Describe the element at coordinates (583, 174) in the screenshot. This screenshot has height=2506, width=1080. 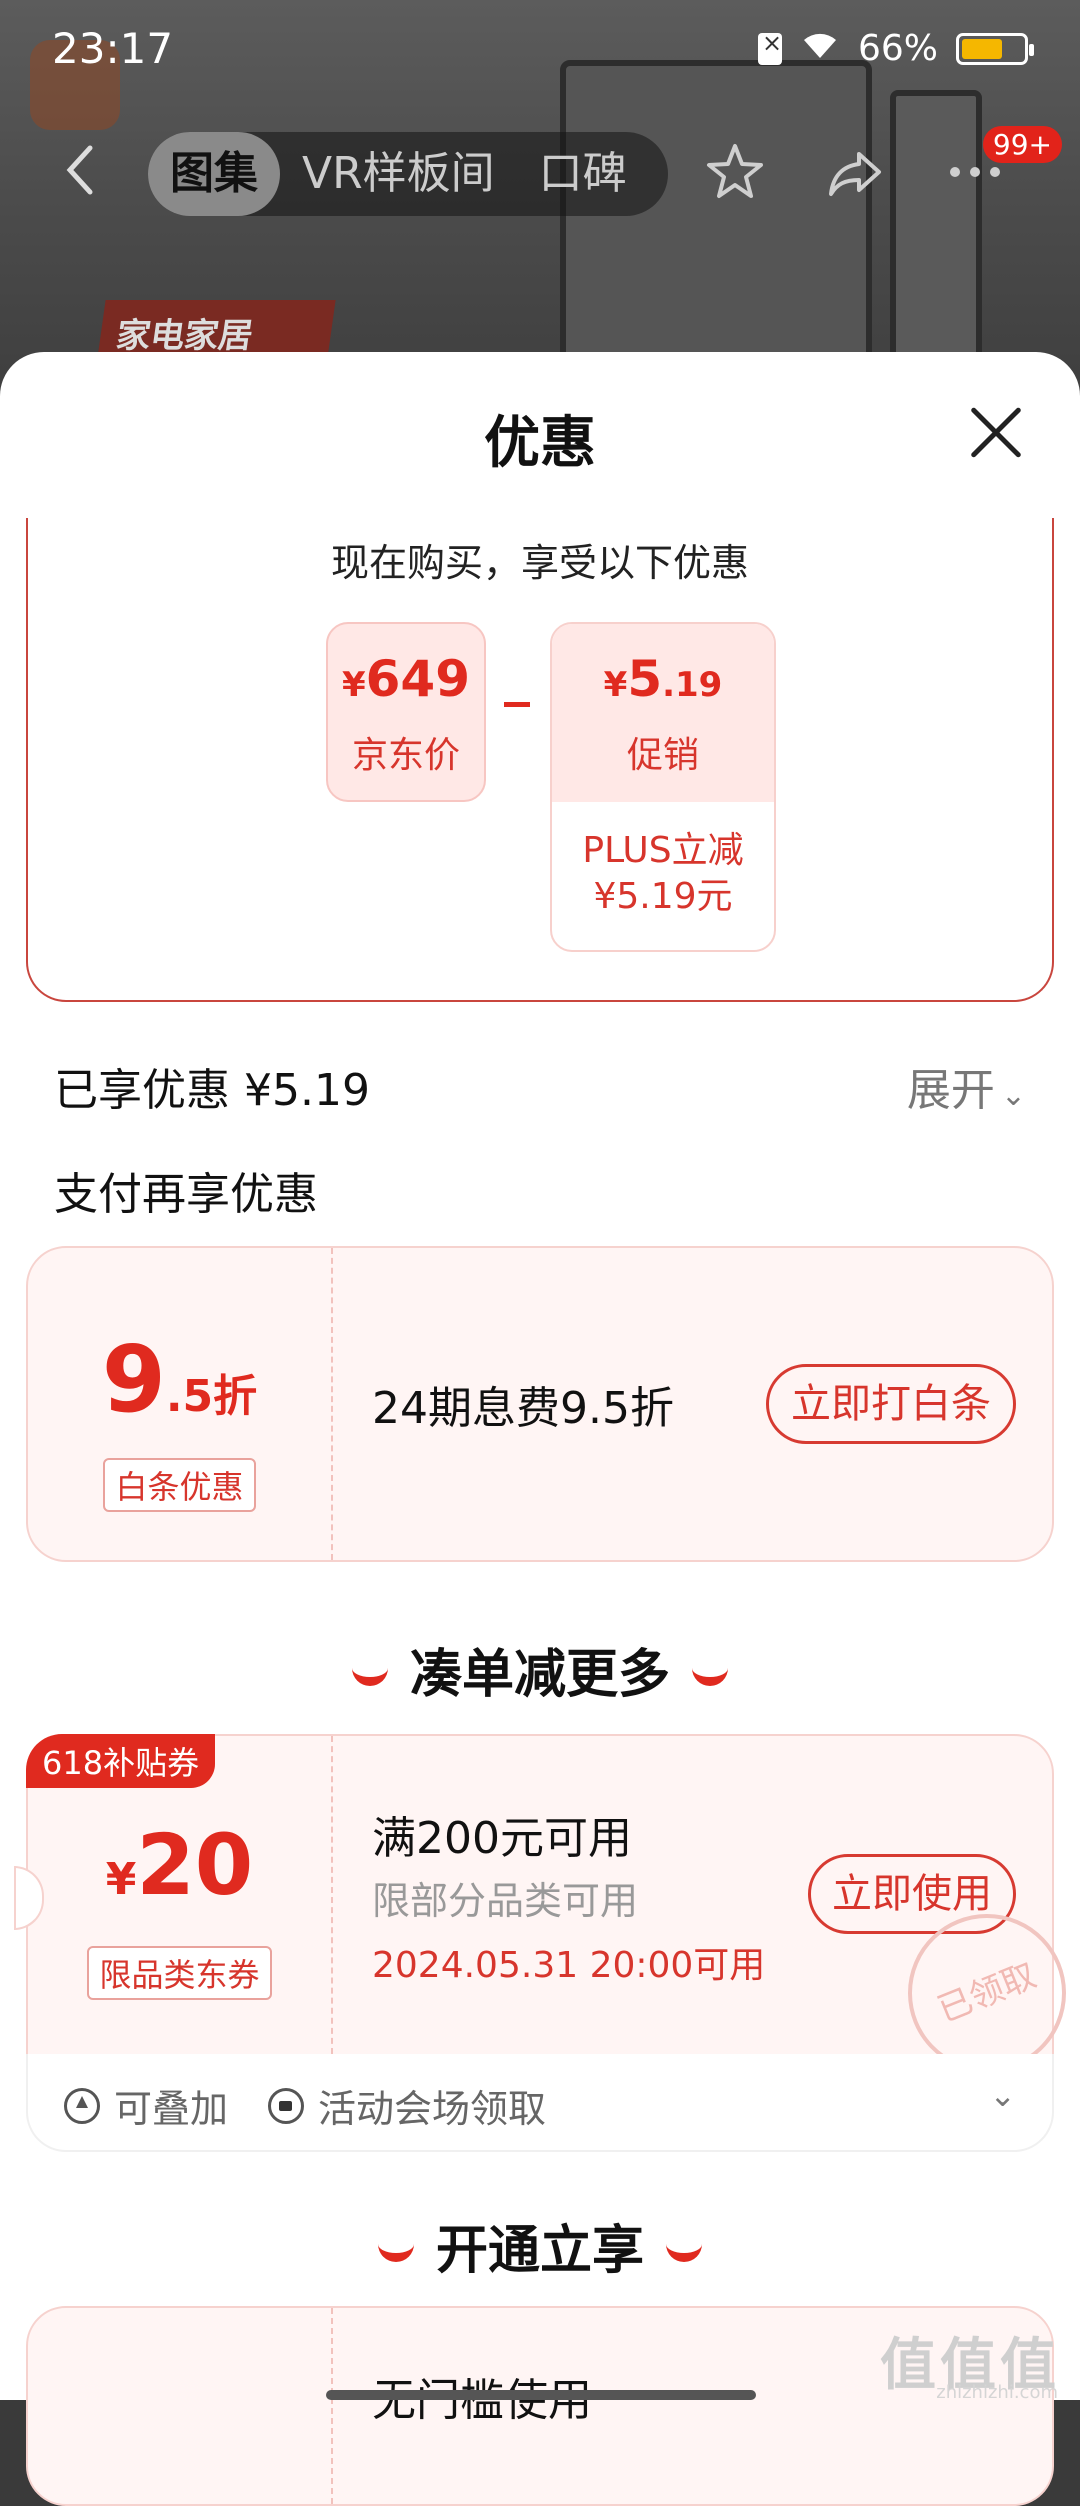
I see `tab-reviews: 口碑` at that location.